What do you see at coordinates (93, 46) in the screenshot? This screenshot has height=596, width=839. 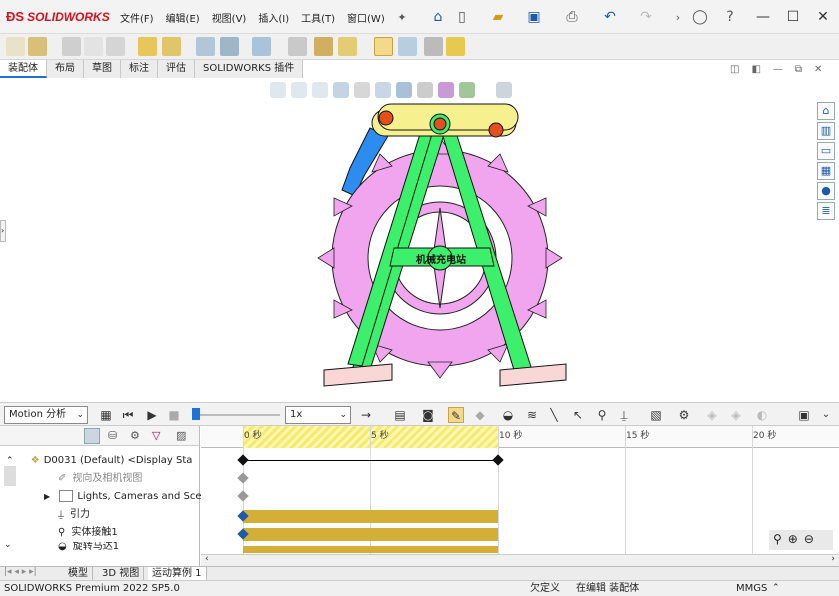 I see `linear-pattern-icon` at bounding box center [93, 46].